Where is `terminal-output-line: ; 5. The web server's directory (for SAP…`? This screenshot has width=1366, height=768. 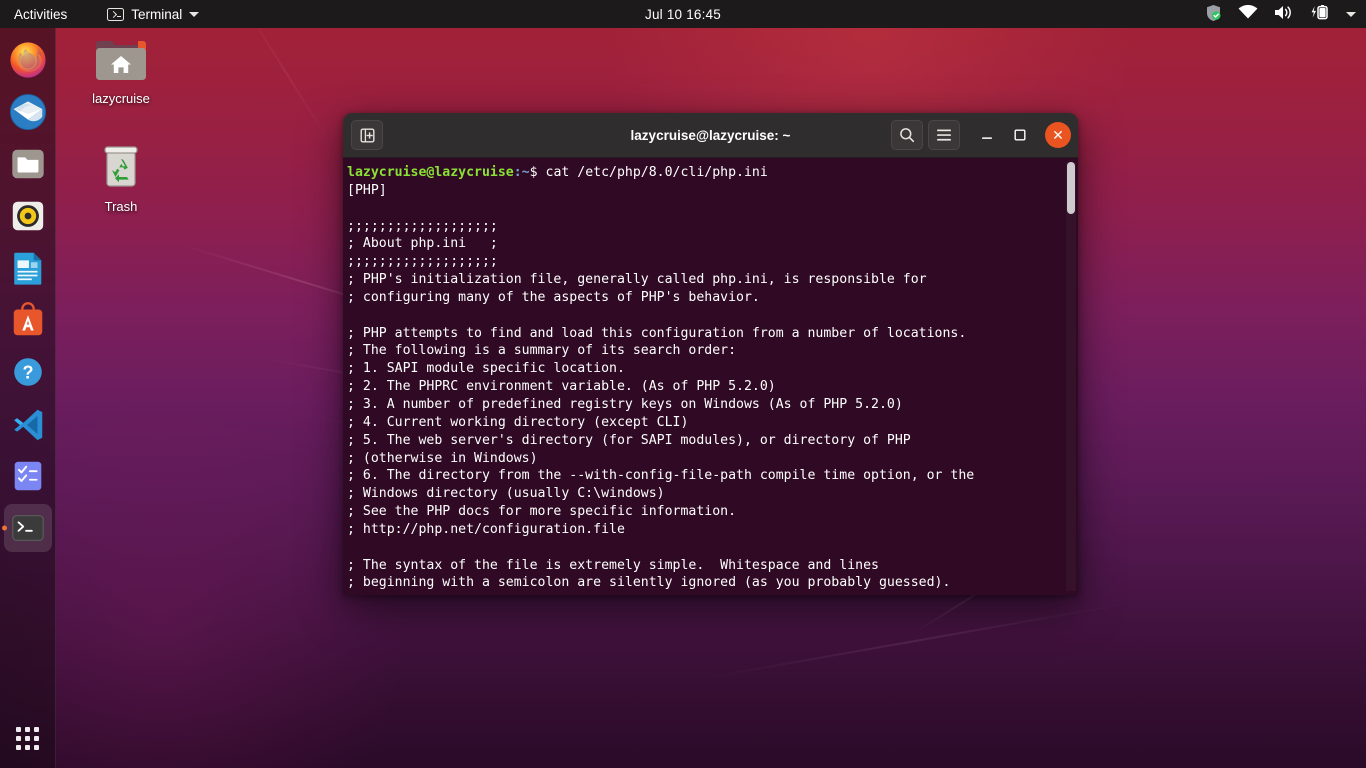
terminal-output-line: ; 5. The web server's directory (for SAP… is located at coordinates (629, 440).